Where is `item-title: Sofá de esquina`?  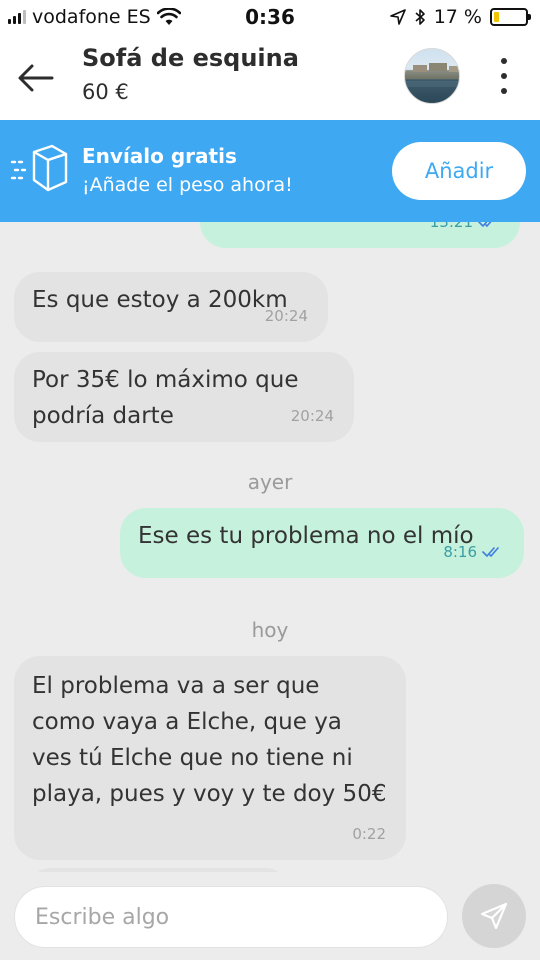 item-title: Sofá de esquina is located at coordinates (190, 58).